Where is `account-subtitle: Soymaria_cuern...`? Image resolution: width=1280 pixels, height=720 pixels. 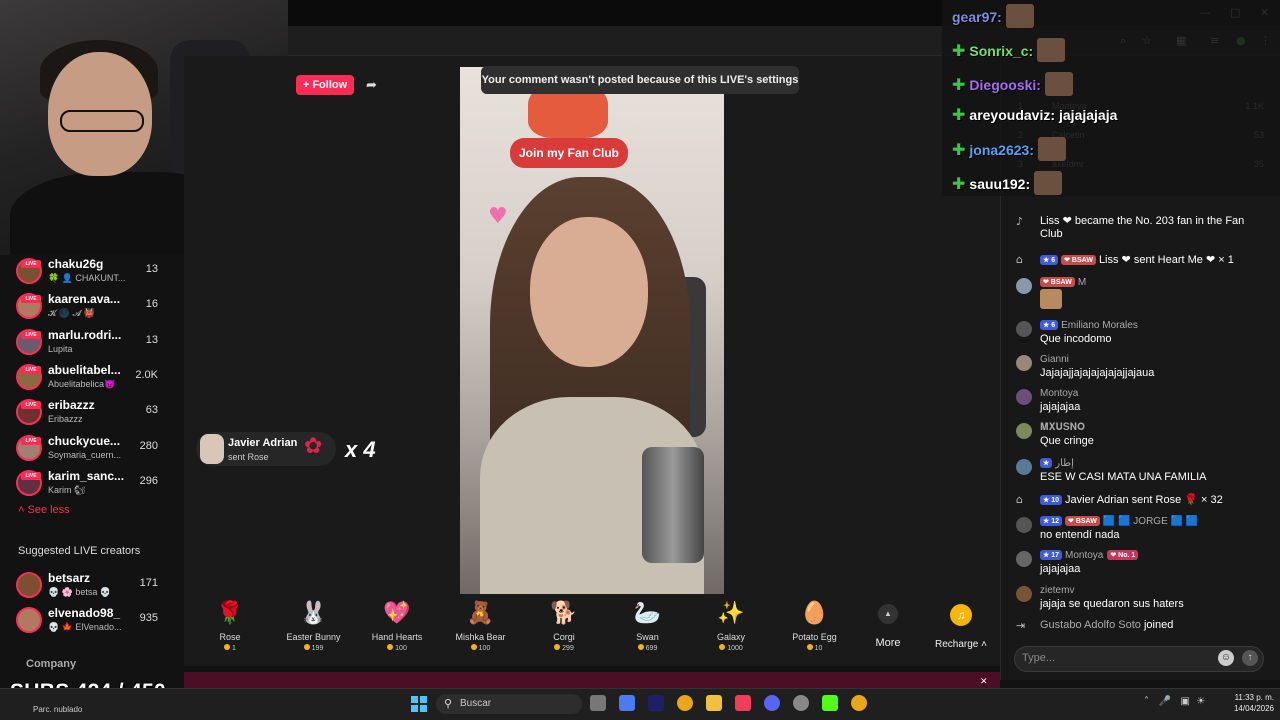 account-subtitle: Soymaria_cuern... is located at coordinates (85, 454).